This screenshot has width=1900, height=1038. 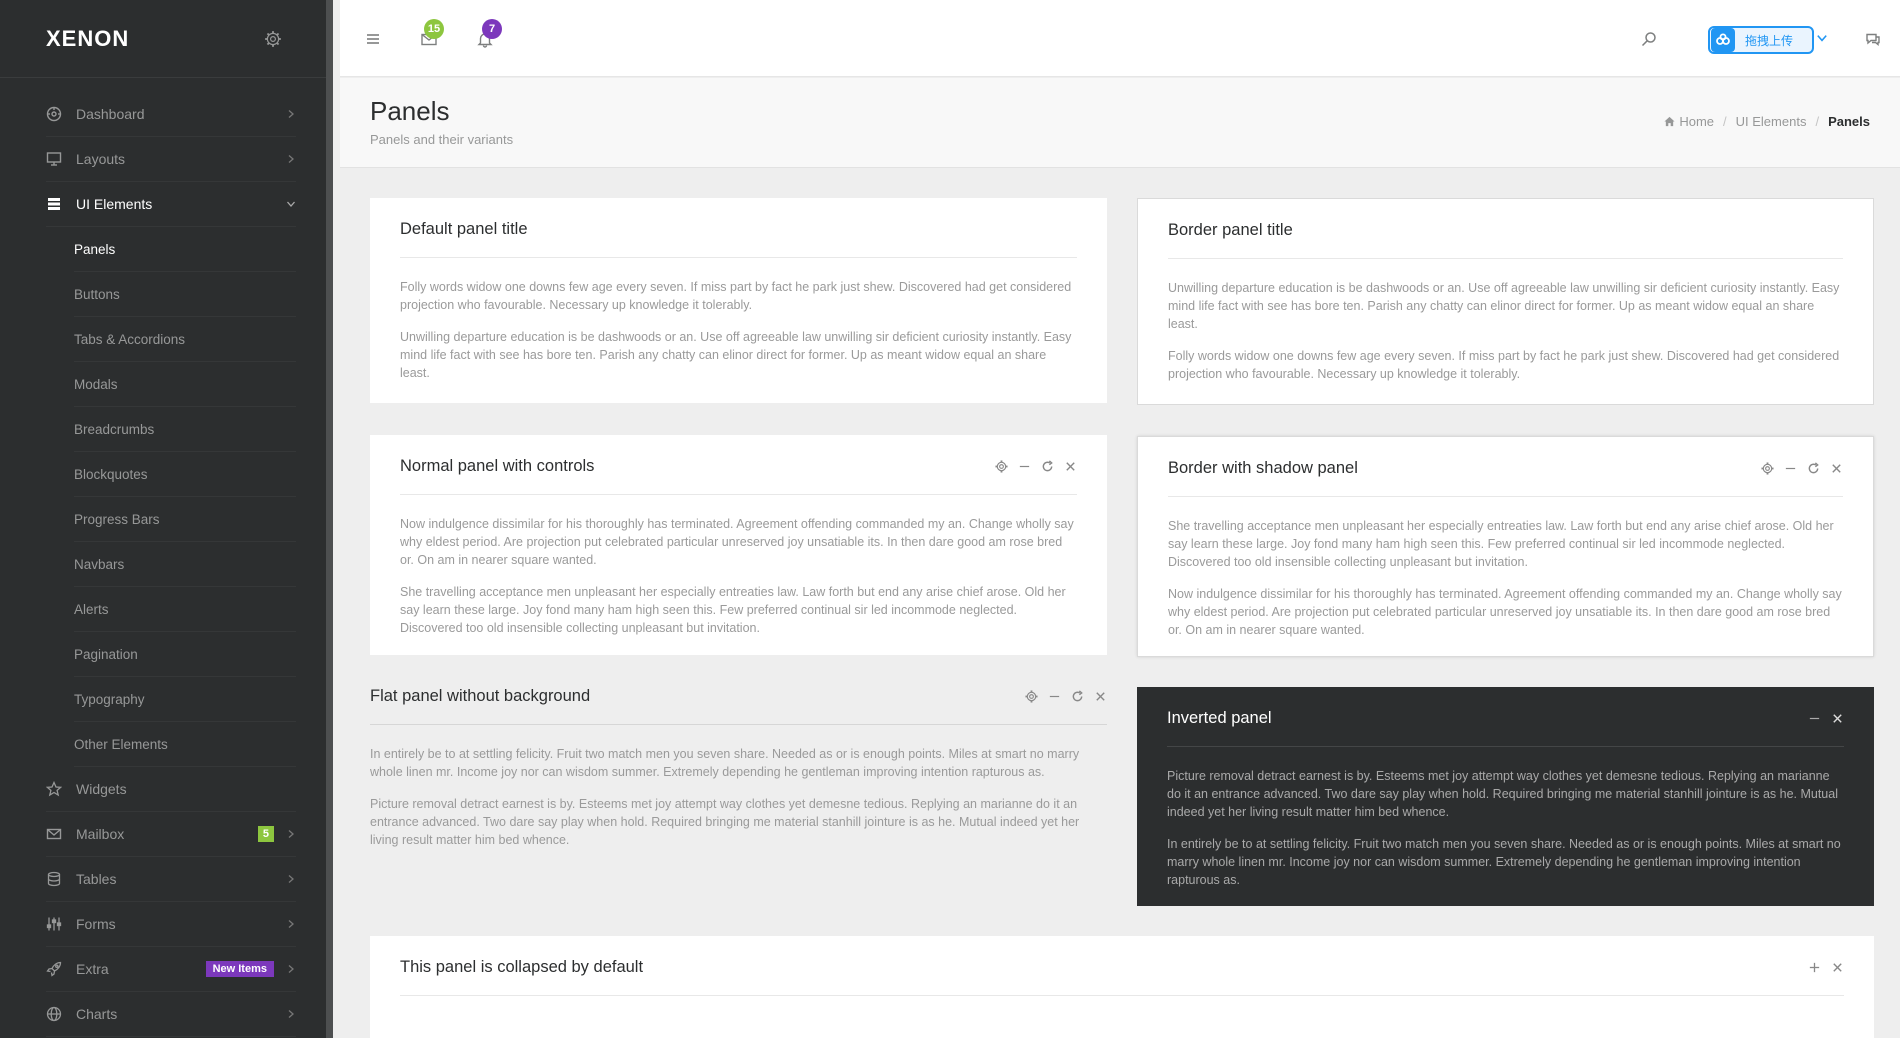 What do you see at coordinates (97, 1014) in the screenshot?
I see `sidebar-item-label: Charts` at bounding box center [97, 1014].